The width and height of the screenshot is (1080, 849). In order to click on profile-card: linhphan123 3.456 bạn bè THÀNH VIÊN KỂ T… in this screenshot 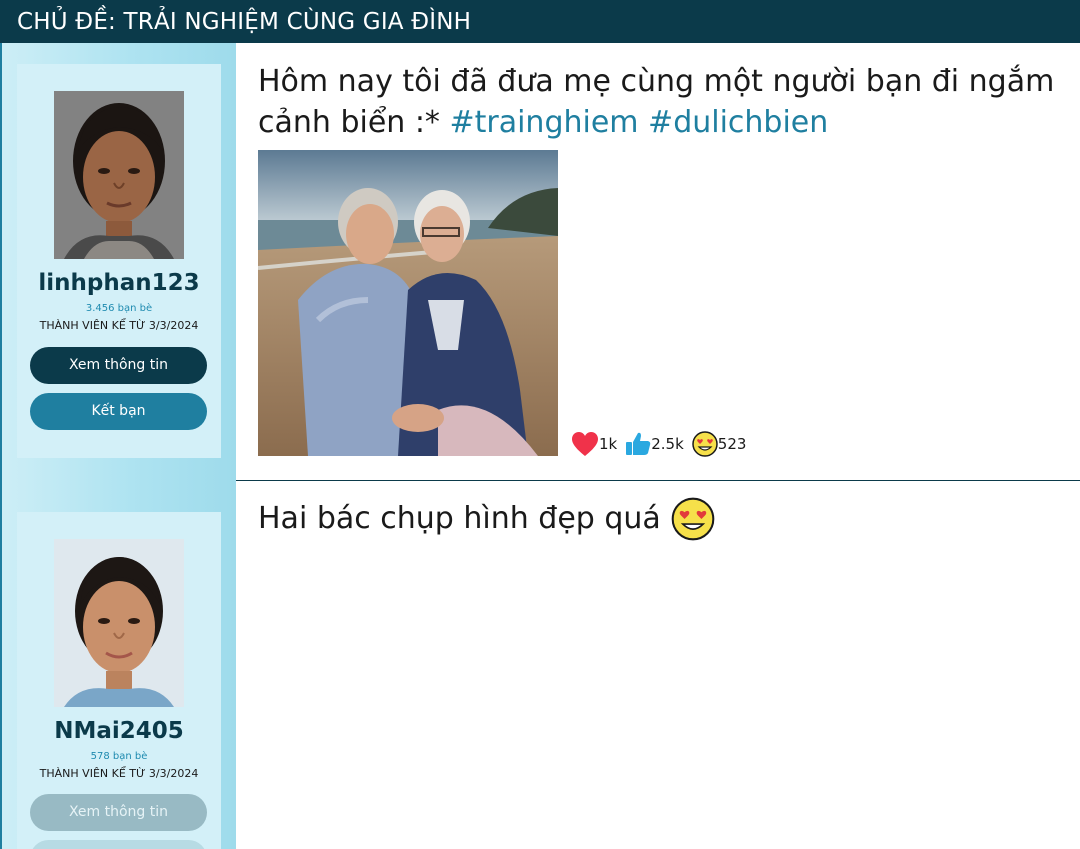, I will do `click(119, 261)`.